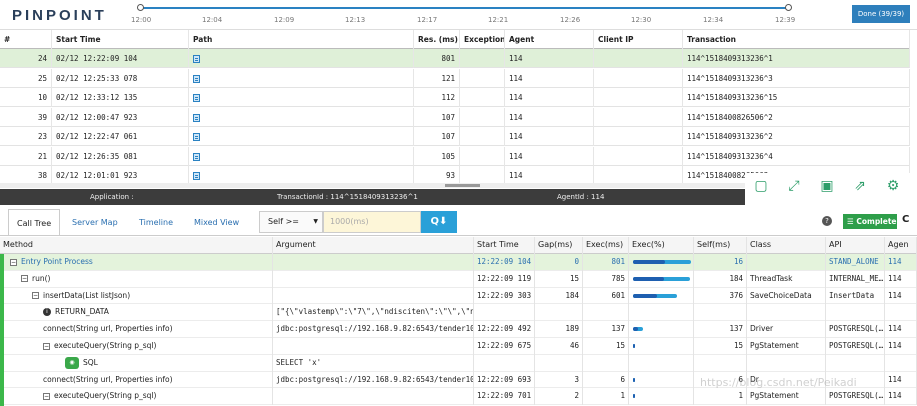  Describe the element at coordinates (901, 245) in the screenshot. I see `column-header: Agen` at that location.